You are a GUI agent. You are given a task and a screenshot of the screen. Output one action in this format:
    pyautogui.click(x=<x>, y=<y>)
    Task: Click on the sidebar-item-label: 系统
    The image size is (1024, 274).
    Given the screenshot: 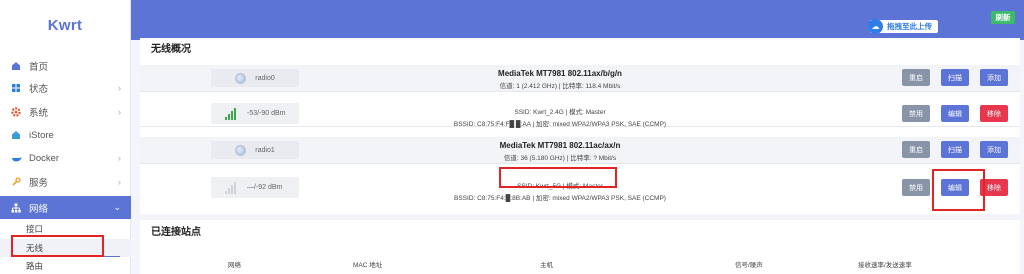 What is the action you would take?
    pyautogui.click(x=39, y=113)
    